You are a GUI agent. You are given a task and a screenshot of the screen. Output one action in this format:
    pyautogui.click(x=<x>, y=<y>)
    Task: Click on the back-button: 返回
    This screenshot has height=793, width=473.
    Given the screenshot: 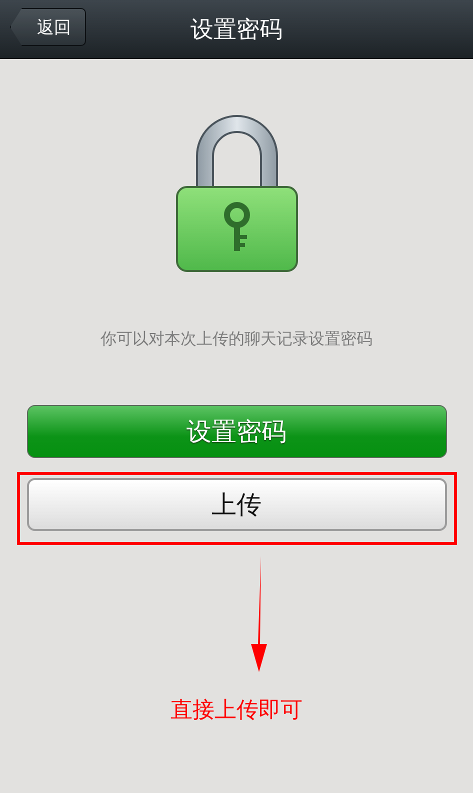 What is the action you would take?
    pyautogui.click(x=48, y=27)
    